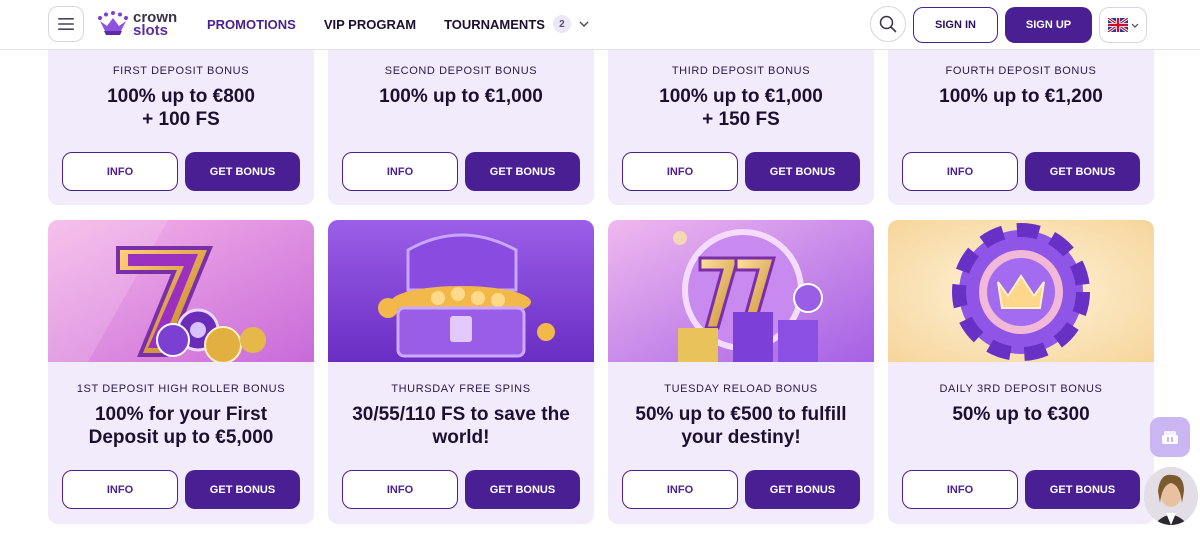 This screenshot has height=534, width=1200. What do you see at coordinates (1117, 25) in the screenshot?
I see `uk-flag-icon` at bounding box center [1117, 25].